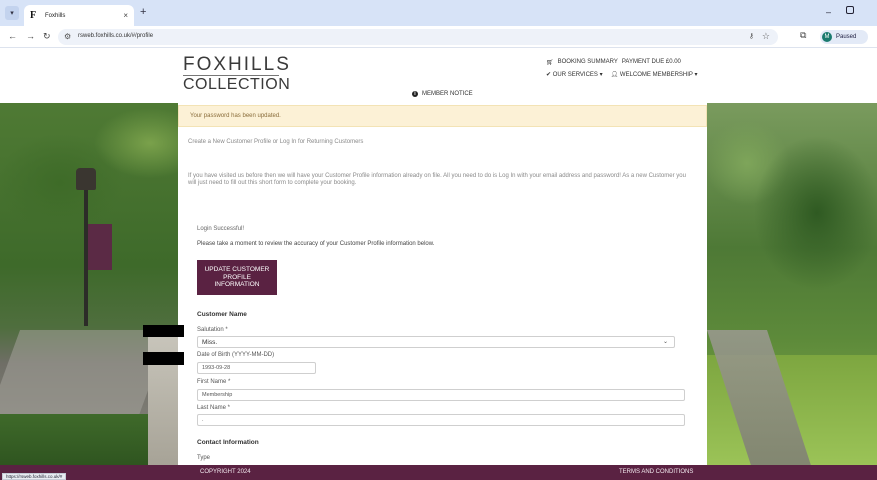 The height and width of the screenshot is (480, 877). I want to click on check-icon: ✔, so click(549, 75).